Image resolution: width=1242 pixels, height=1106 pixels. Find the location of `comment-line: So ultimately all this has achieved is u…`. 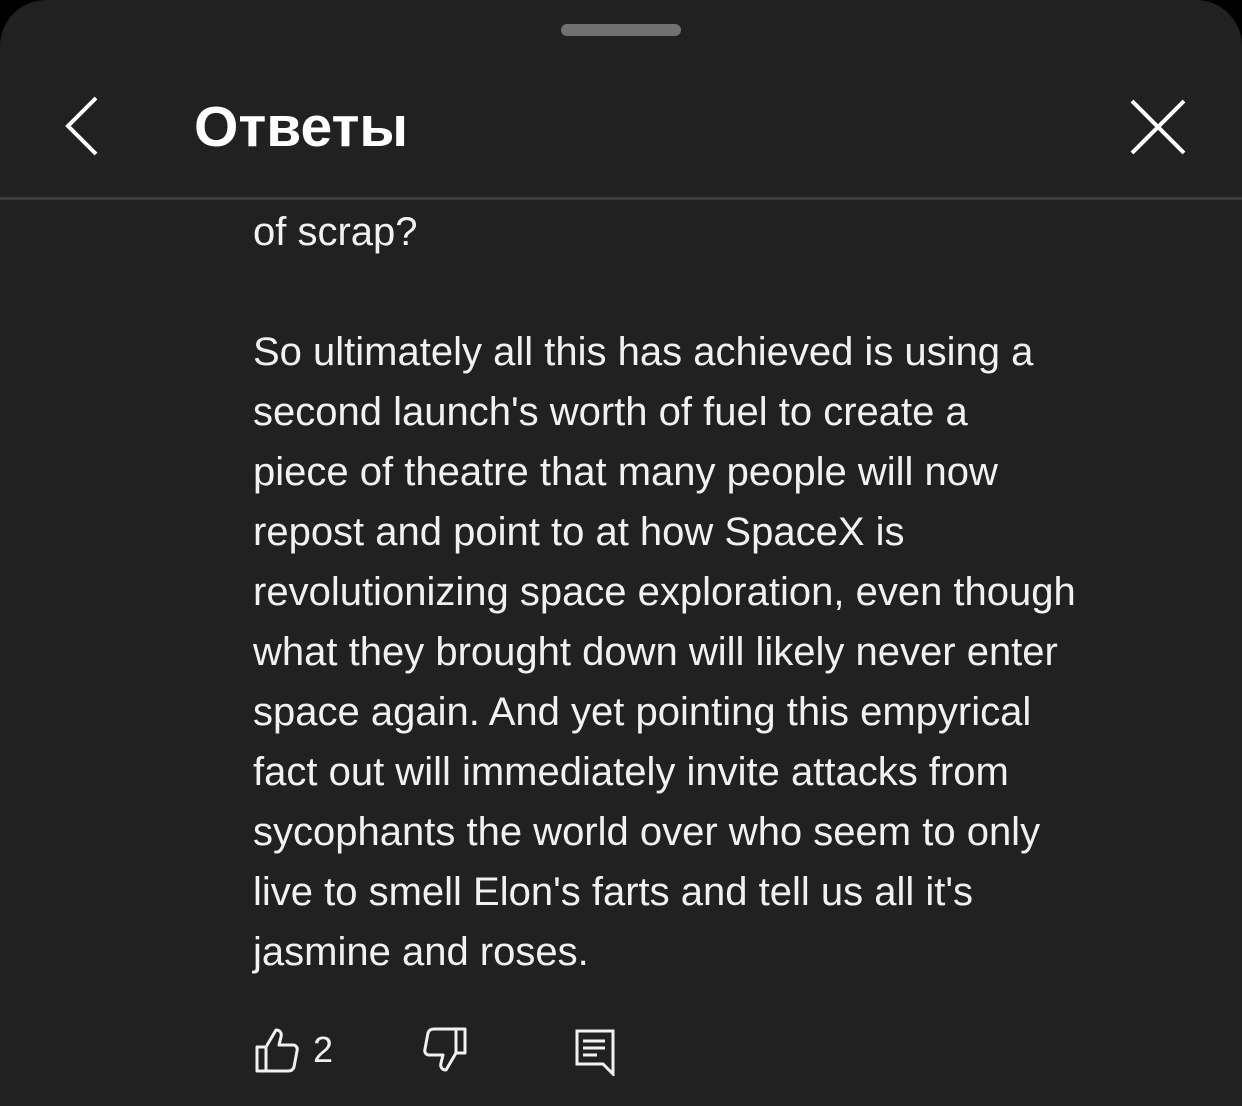

comment-line: So ultimately all this has achieved is u… is located at coordinates (643, 352).